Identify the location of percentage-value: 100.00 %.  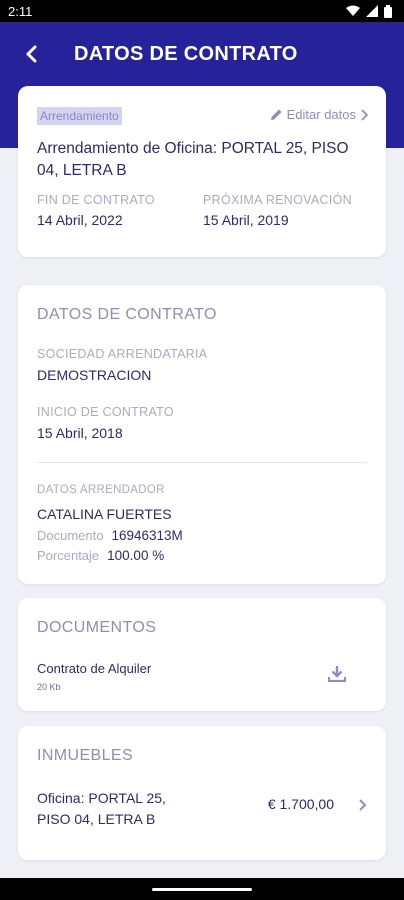
(136, 555).